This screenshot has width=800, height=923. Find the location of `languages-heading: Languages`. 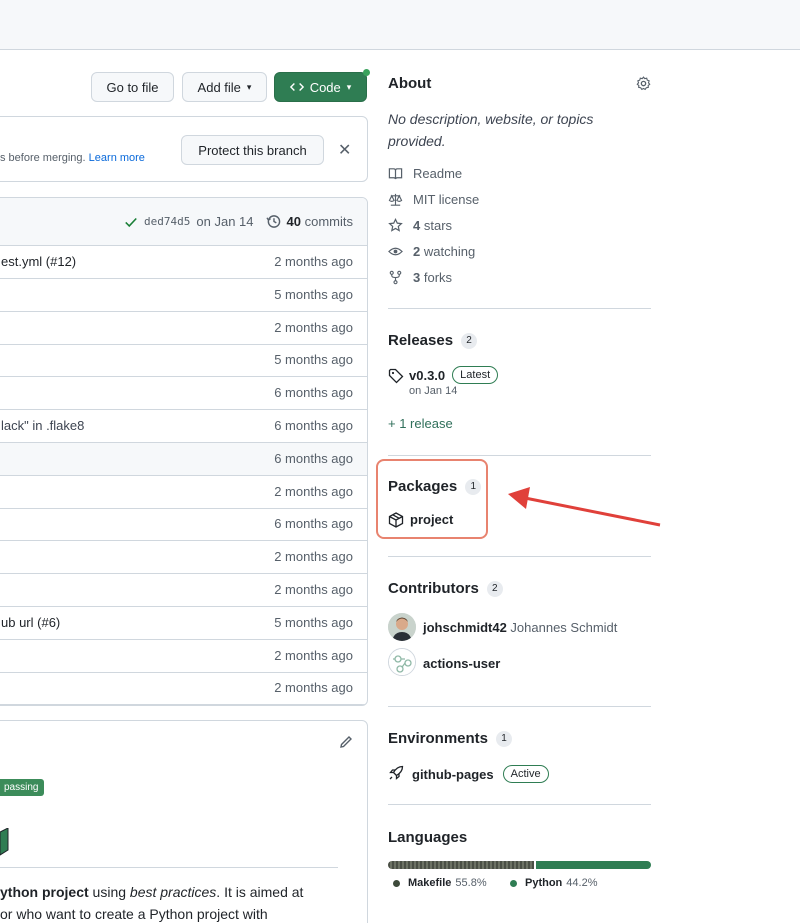

languages-heading: Languages is located at coordinates (428, 837).